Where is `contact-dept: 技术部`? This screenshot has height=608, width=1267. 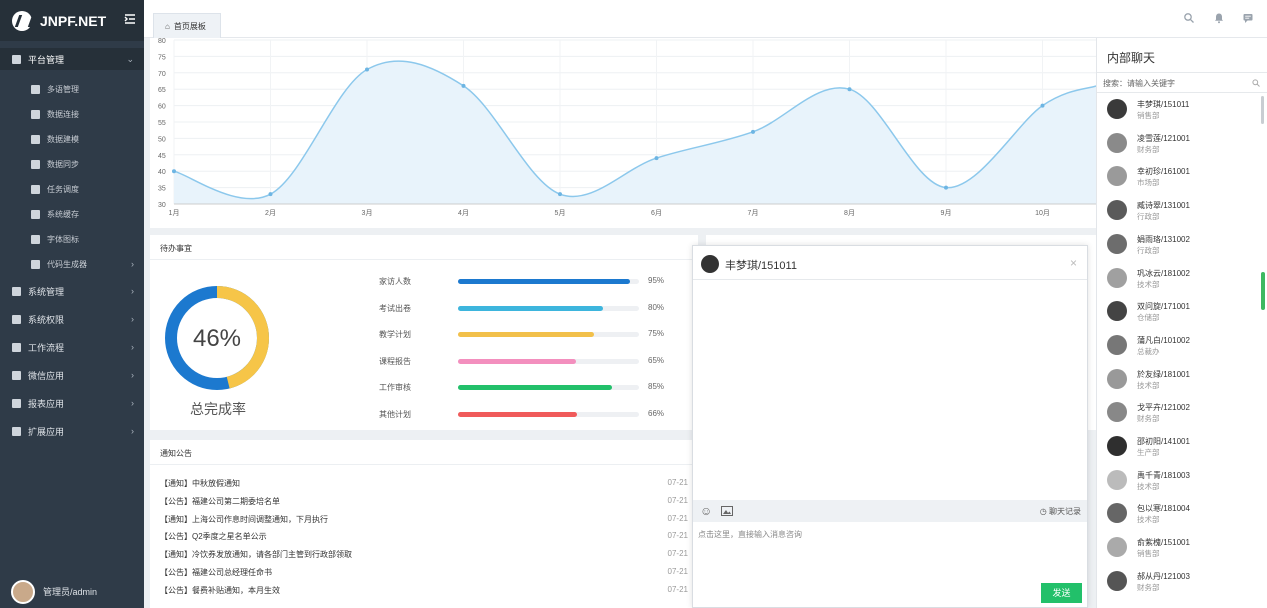 contact-dept: 技术部 is located at coordinates (1148, 486).